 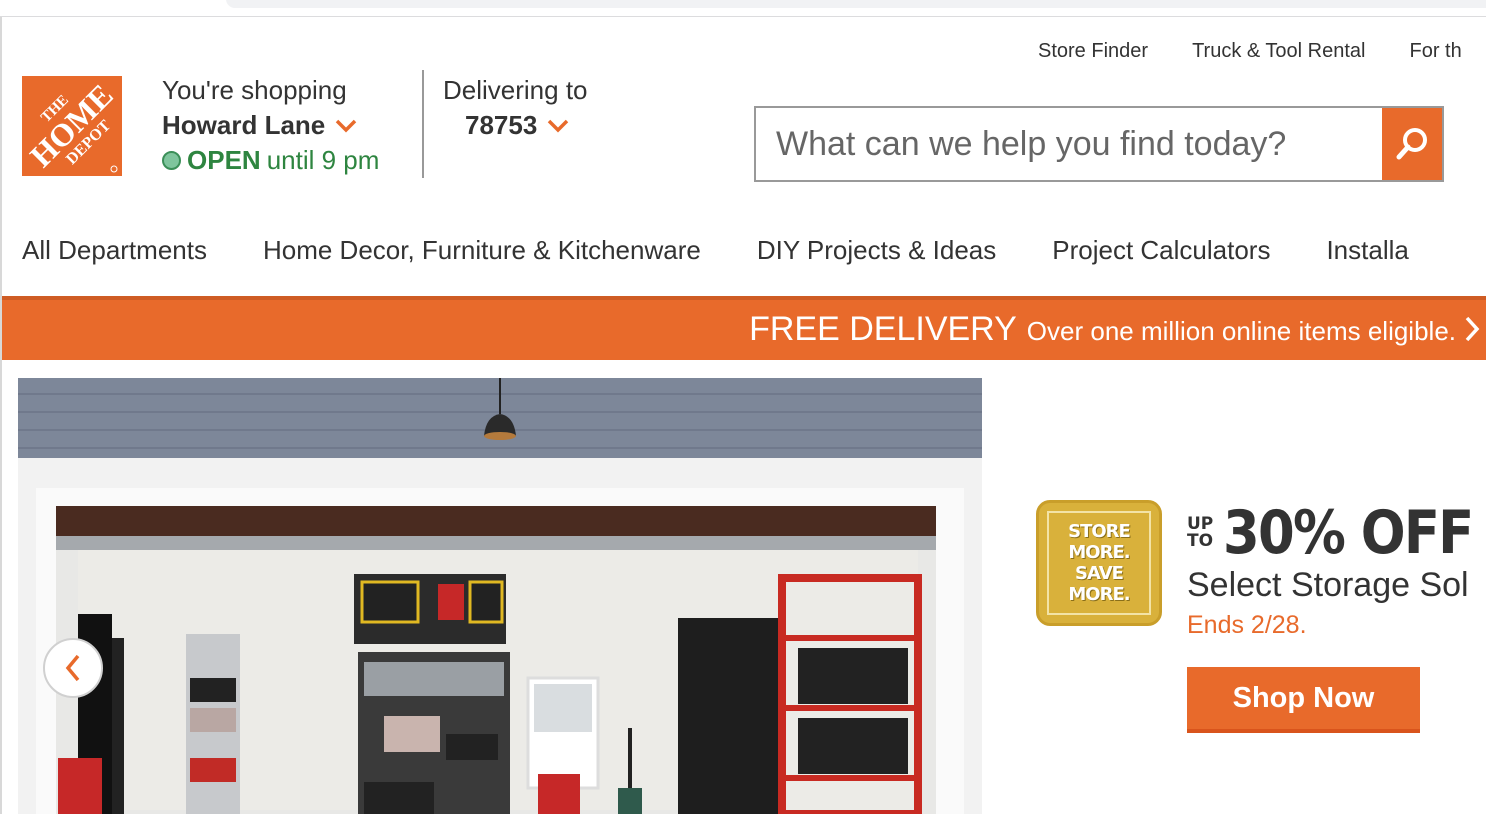 What do you see at coordinates (876, 250) in the screenshot?
I see `nav-diy-projects: DIY Projects & Ideas` at bounding box center [876, 250].